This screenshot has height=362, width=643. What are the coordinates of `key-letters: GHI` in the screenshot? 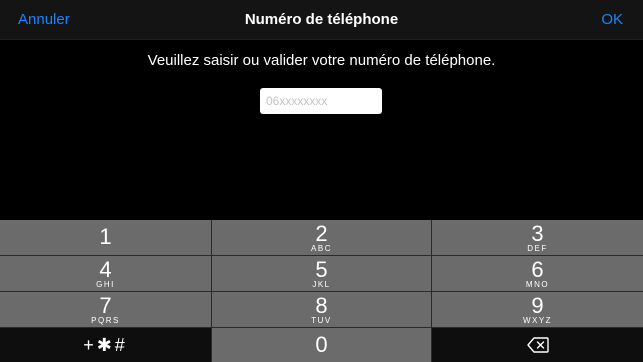 It's located at (105, 284).